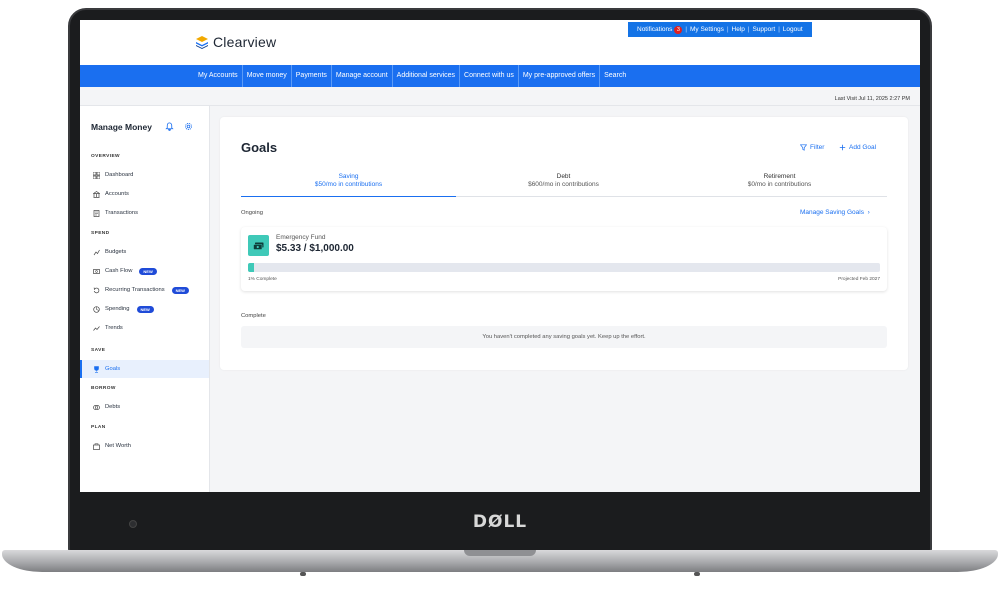  What do you see at coordinates (144, 175) in the screenshot?
I see `sidebar-item-dashboard: Dashboard` at bounding box center [144, 175].